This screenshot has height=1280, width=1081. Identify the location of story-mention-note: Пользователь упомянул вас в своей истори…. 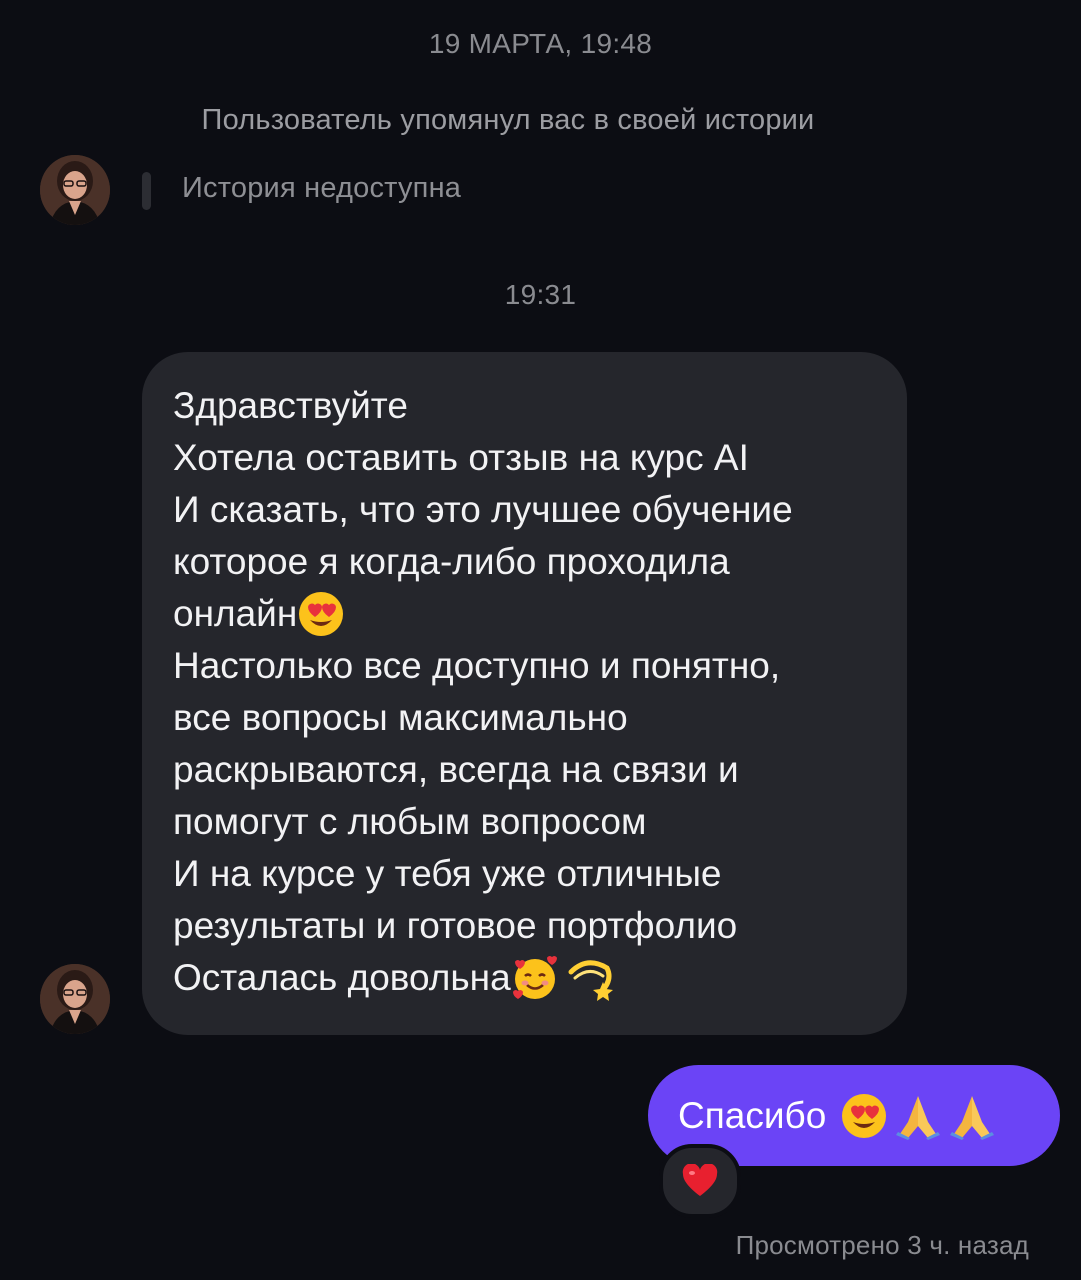
(508, 120).